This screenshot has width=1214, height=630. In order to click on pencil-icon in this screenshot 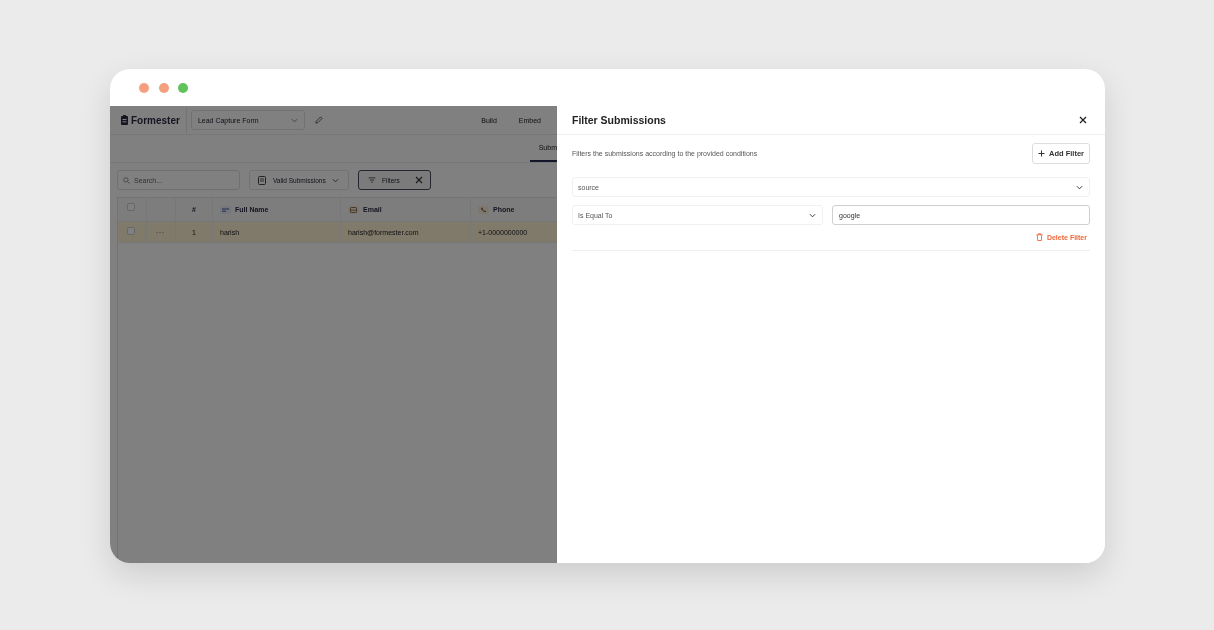, I will do `click(318, 120)`.